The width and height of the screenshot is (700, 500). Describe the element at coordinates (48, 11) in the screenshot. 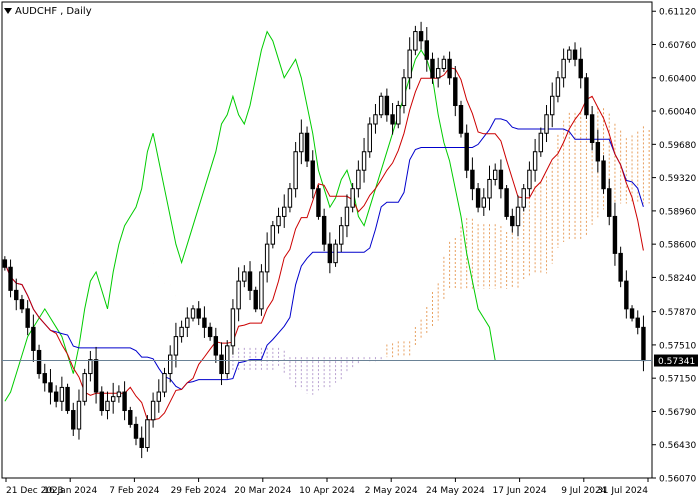

I see `symbol-header: AUDCHF, Daily` at that location.